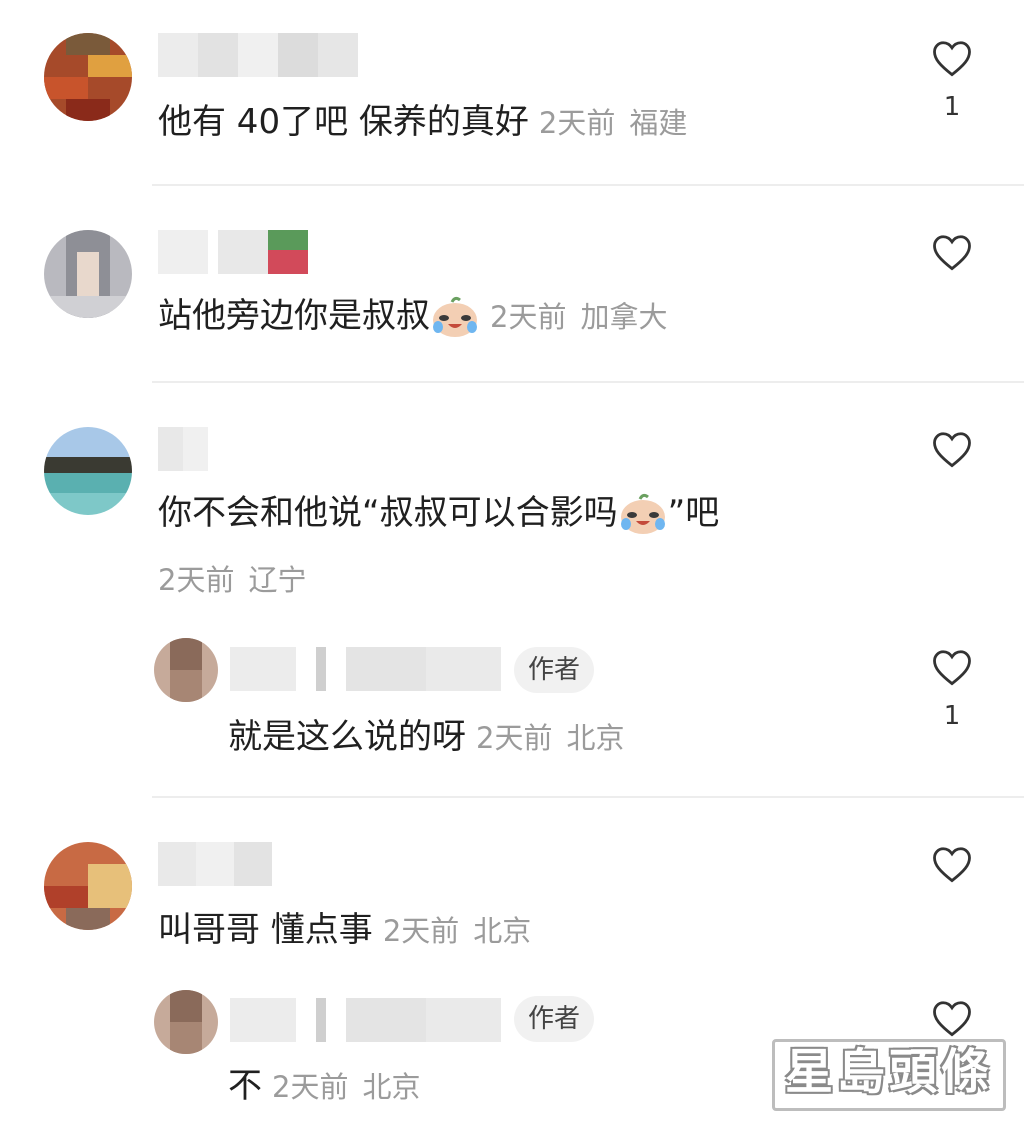 The height and width of the screenshot is (1139, 1024). What do you see at coordinates (413, 316) in the screenshot?
I see `comment-text: 站他旁边你是叔叔 2天前 加拿大` at bounding box center [413, 316].